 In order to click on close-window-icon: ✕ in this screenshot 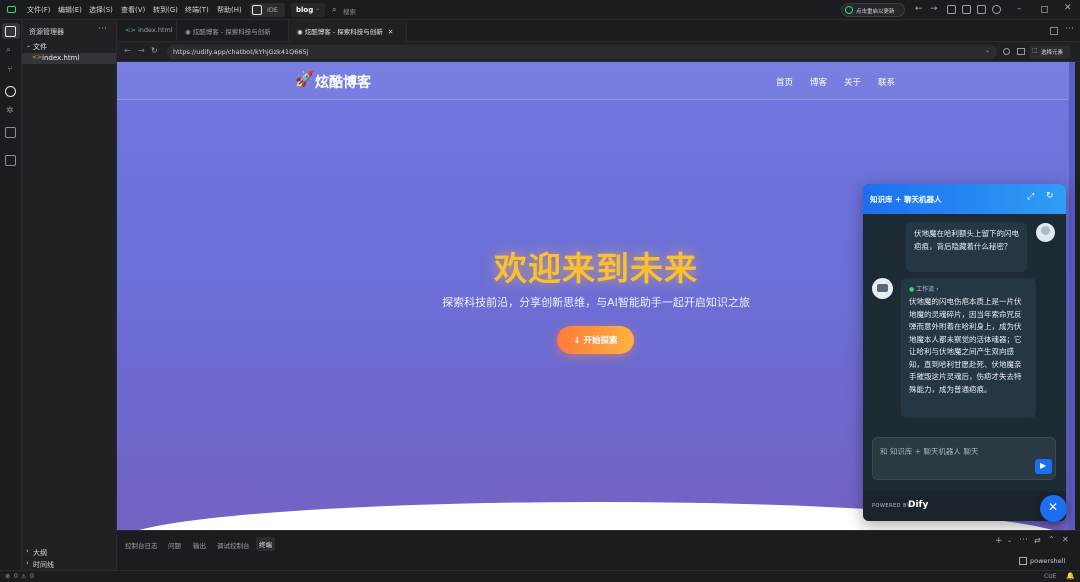, I will do `click(1068, 8)`.